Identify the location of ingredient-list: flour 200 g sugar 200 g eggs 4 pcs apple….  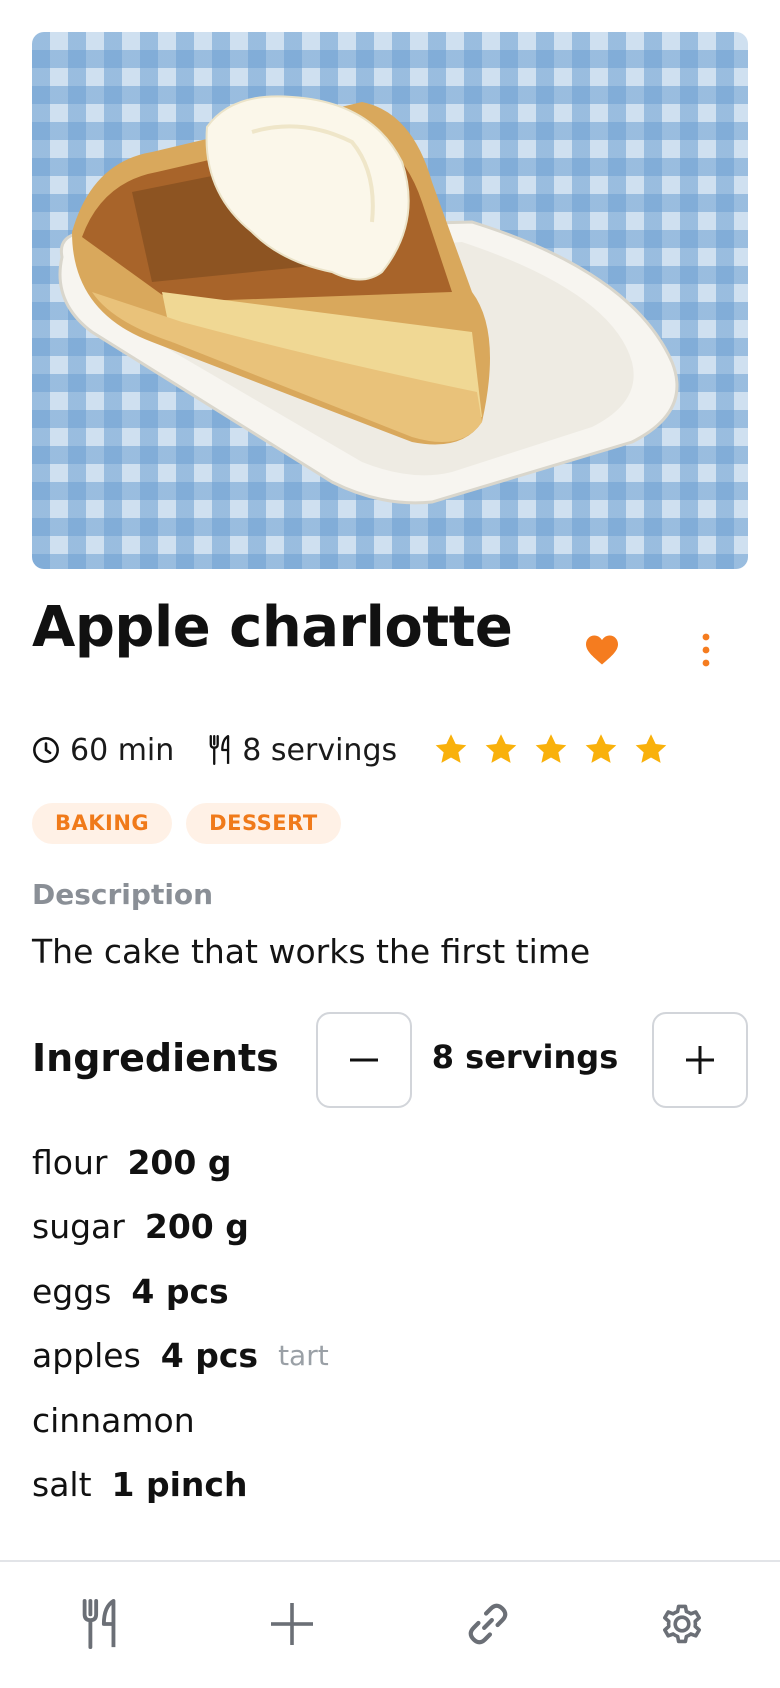
(180, 1323).